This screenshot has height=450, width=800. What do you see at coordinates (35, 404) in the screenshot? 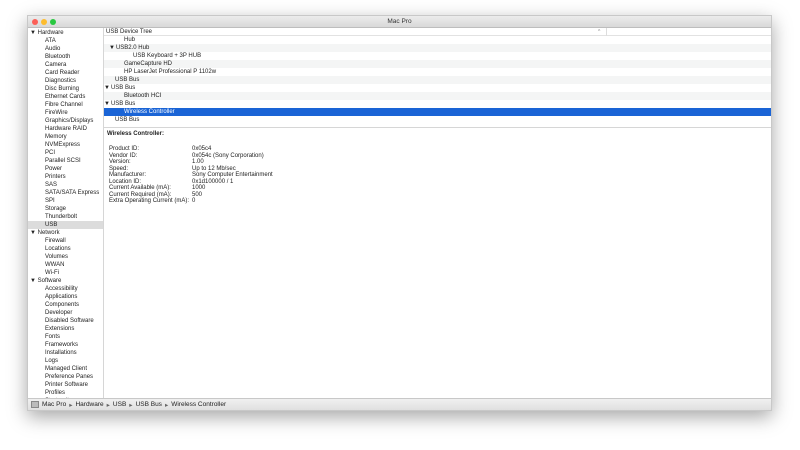
I see `computer-icon` at bounding box center [35, 404].